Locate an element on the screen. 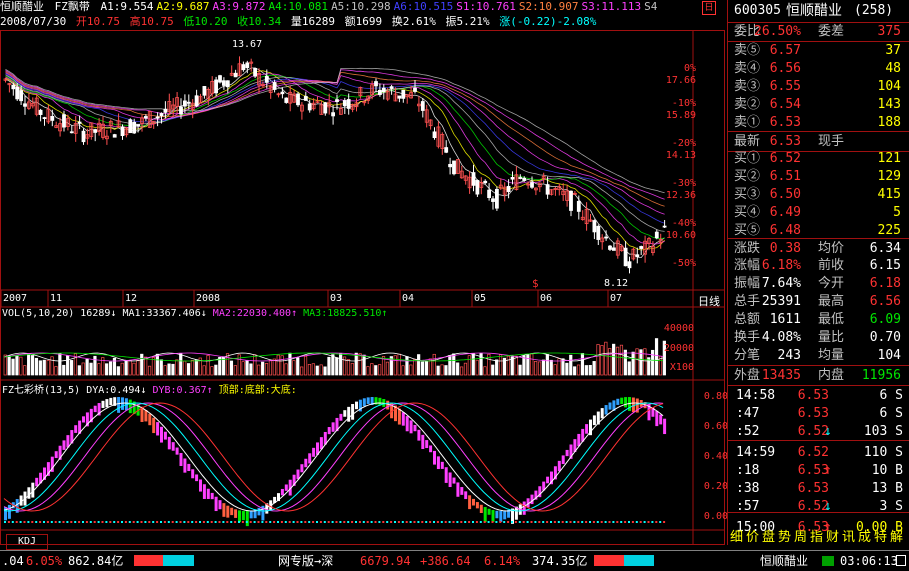 The width and height of the screenshot is (909, 571). order-row: 卖⑤ 6.57 37 is located at coordinates (818, 50).